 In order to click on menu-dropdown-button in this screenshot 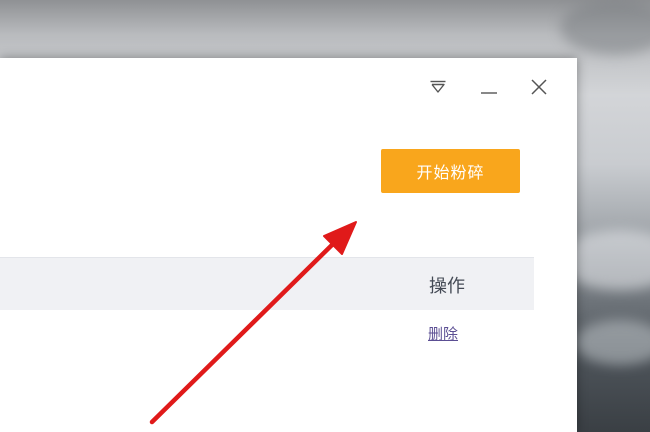, I will do `click(438, 87)`.